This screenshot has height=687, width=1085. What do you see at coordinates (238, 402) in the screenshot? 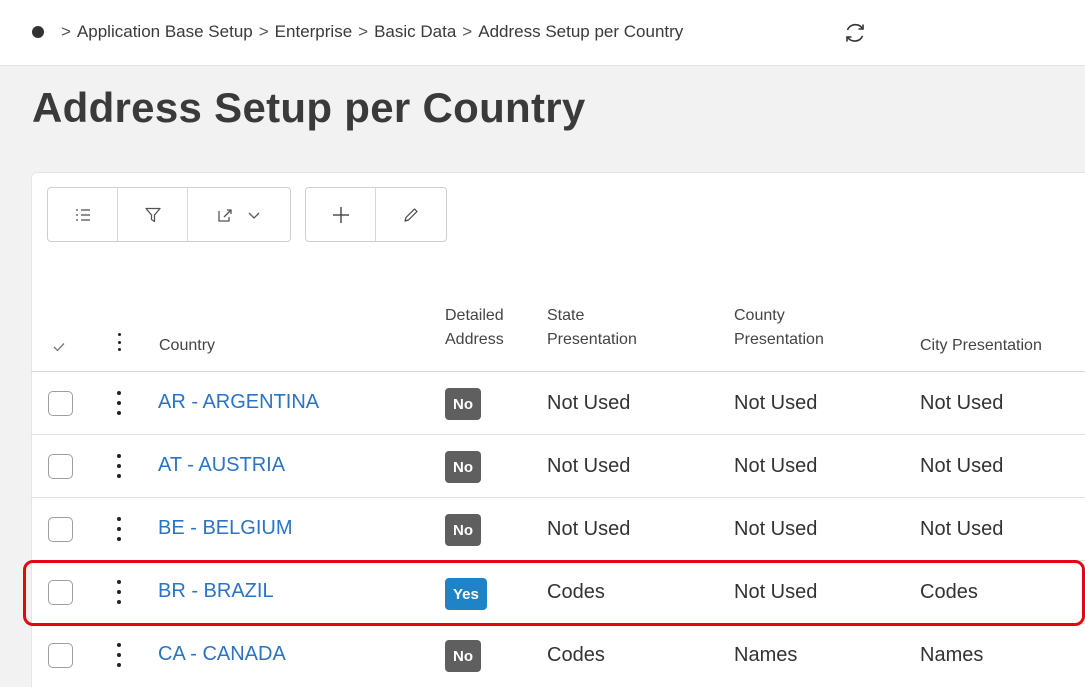
I see `country-link: AR - ARGENTINA` at bounding box center [238, 402].